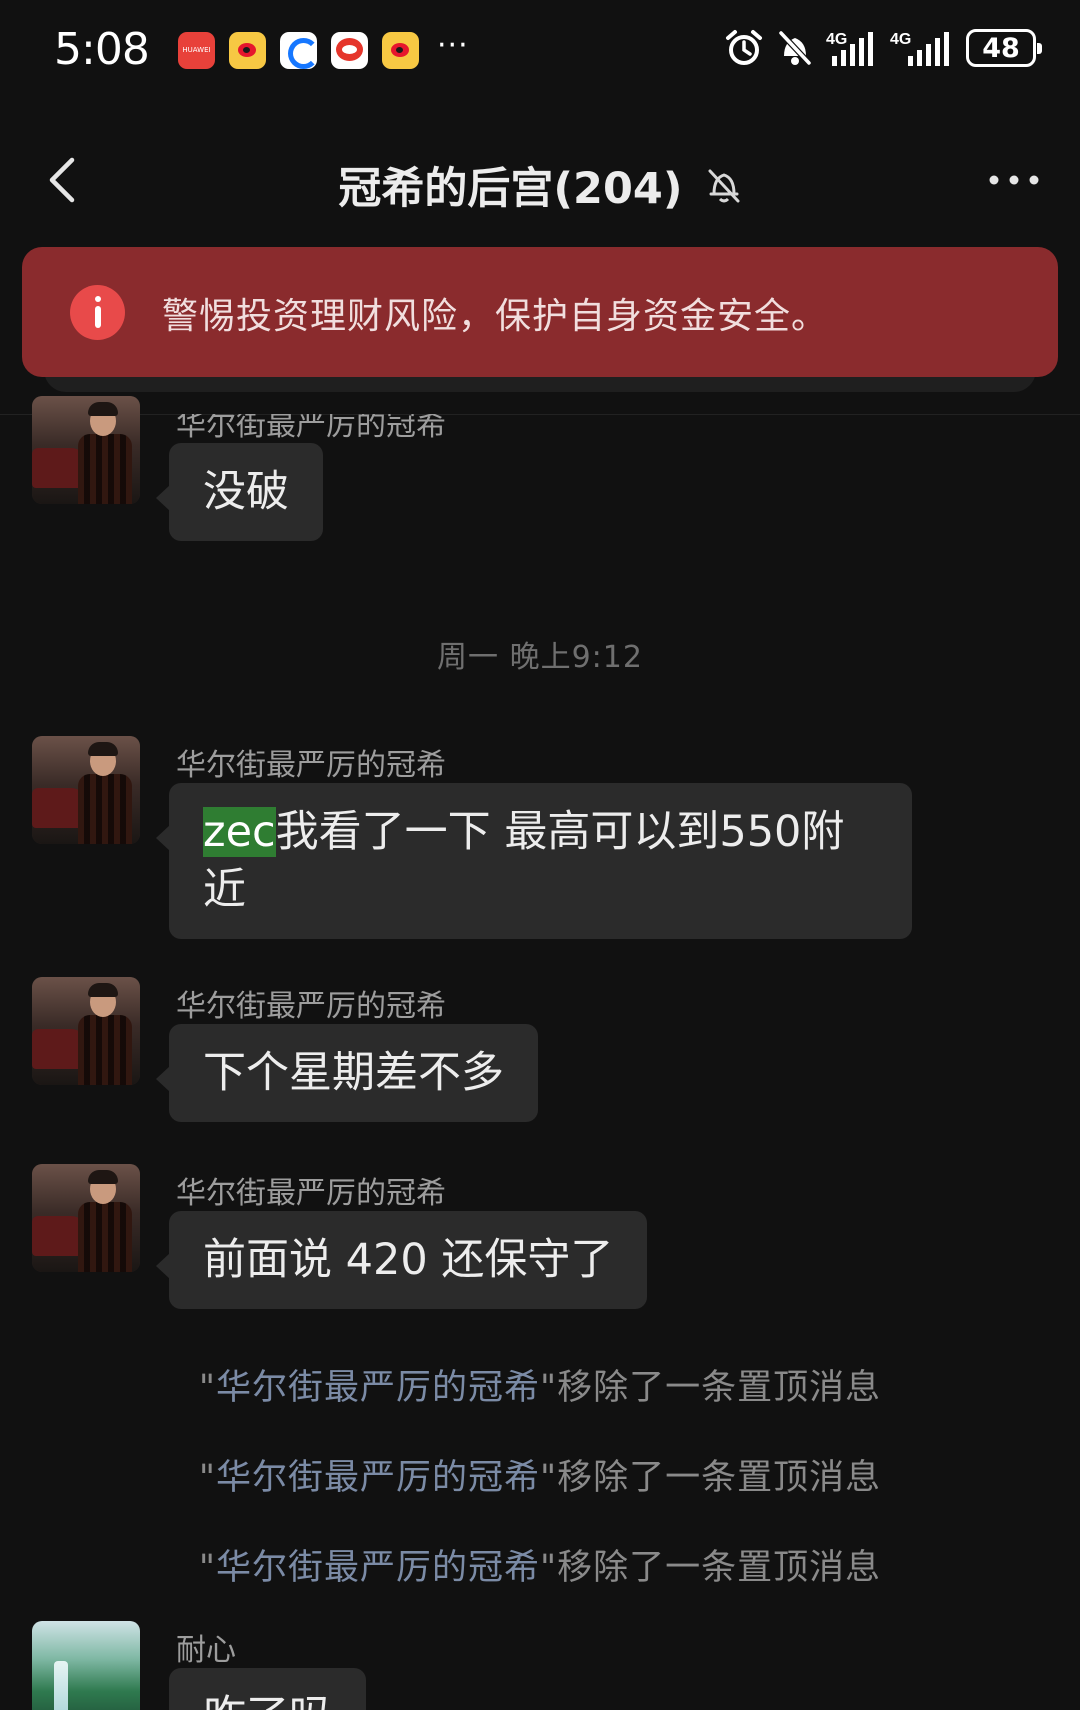 The width and height of the screenshot is (1080, 1710). I want to click on chat-header: 冠希的后宫(204), so click(540, 180).